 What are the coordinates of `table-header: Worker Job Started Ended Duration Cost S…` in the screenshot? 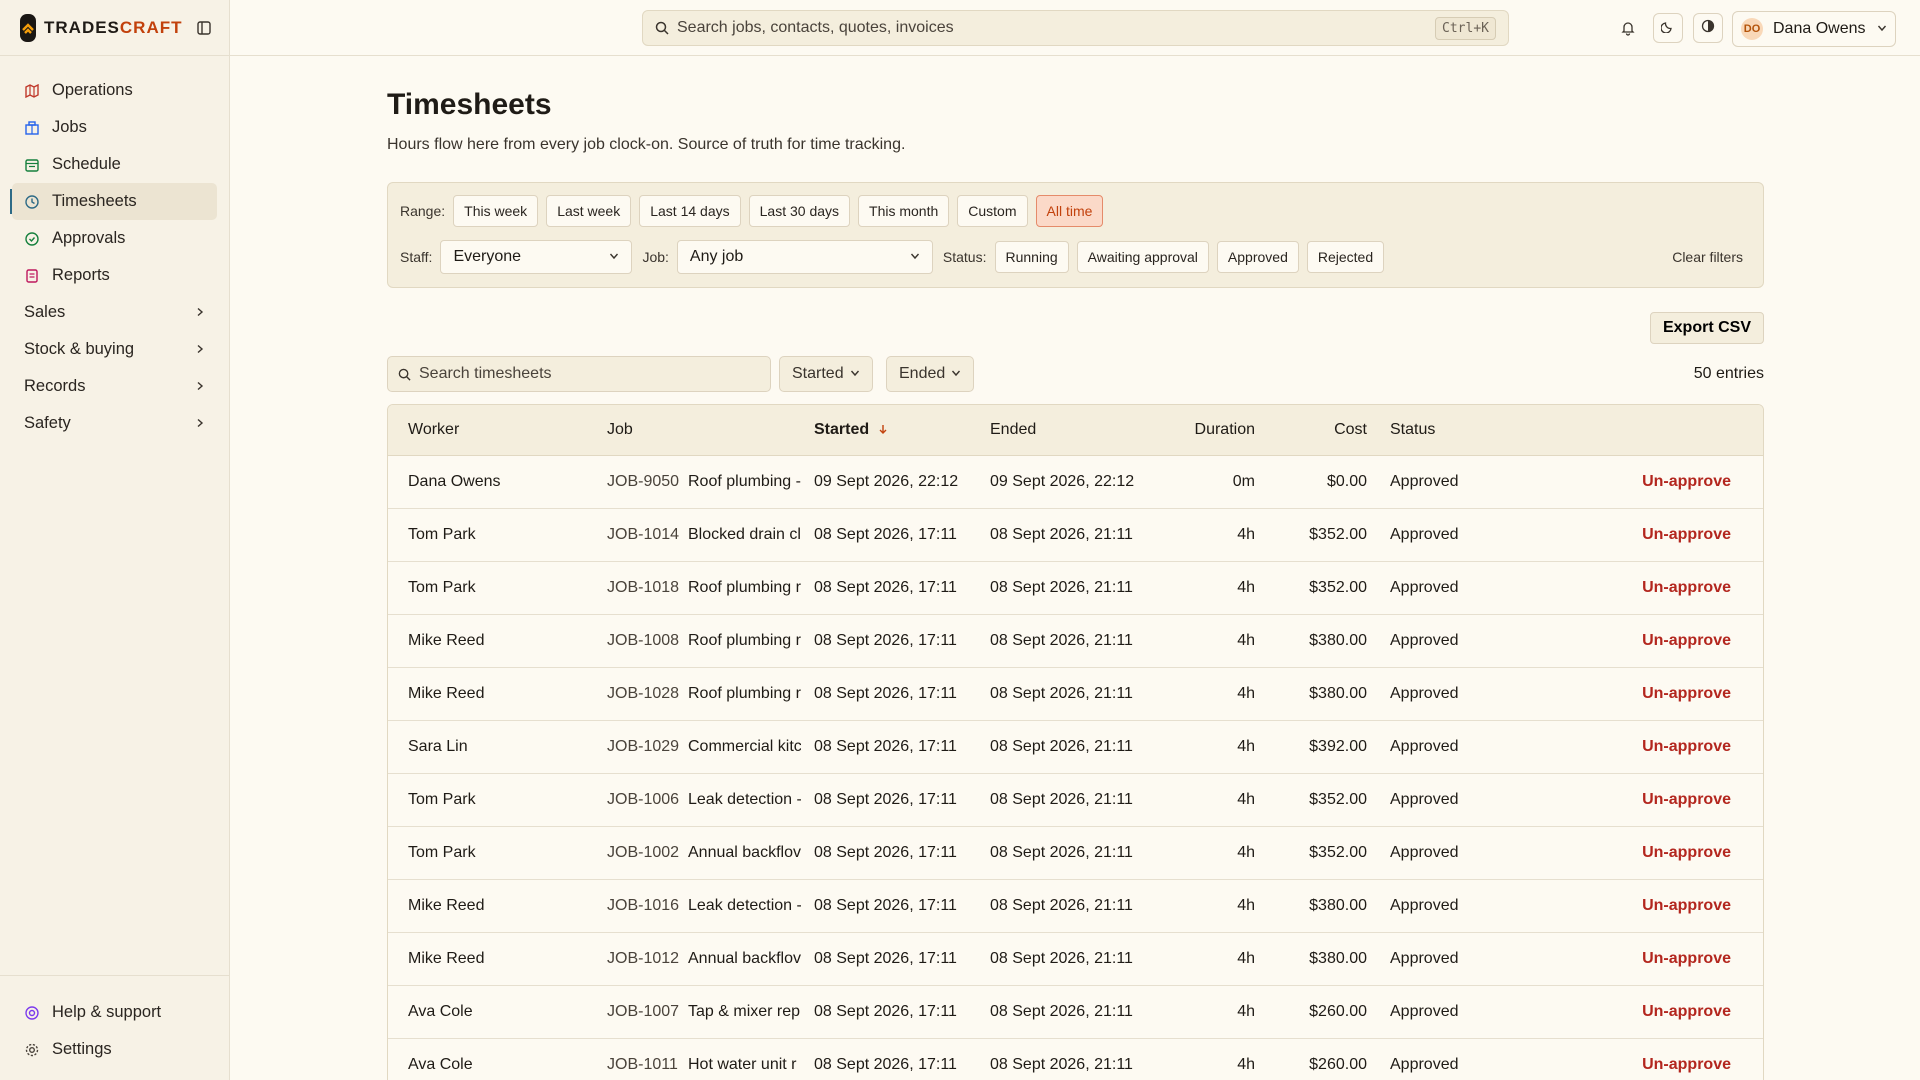 It's located at (1075, 430).